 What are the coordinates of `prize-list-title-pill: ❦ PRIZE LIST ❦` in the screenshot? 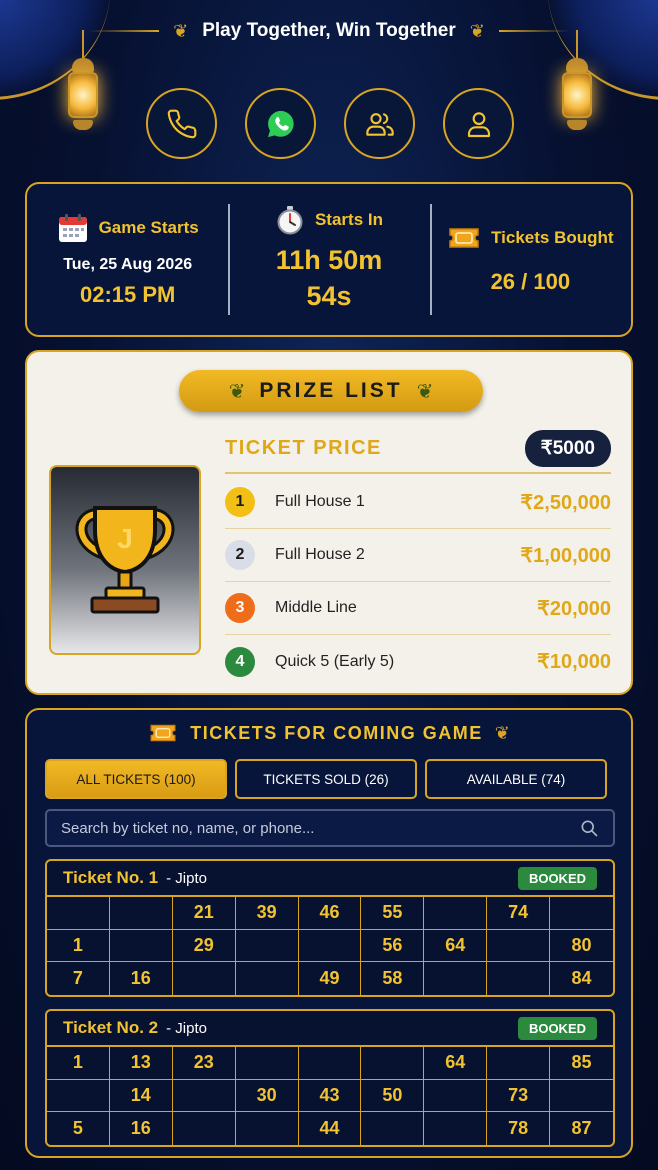 It's located at (331, 391).